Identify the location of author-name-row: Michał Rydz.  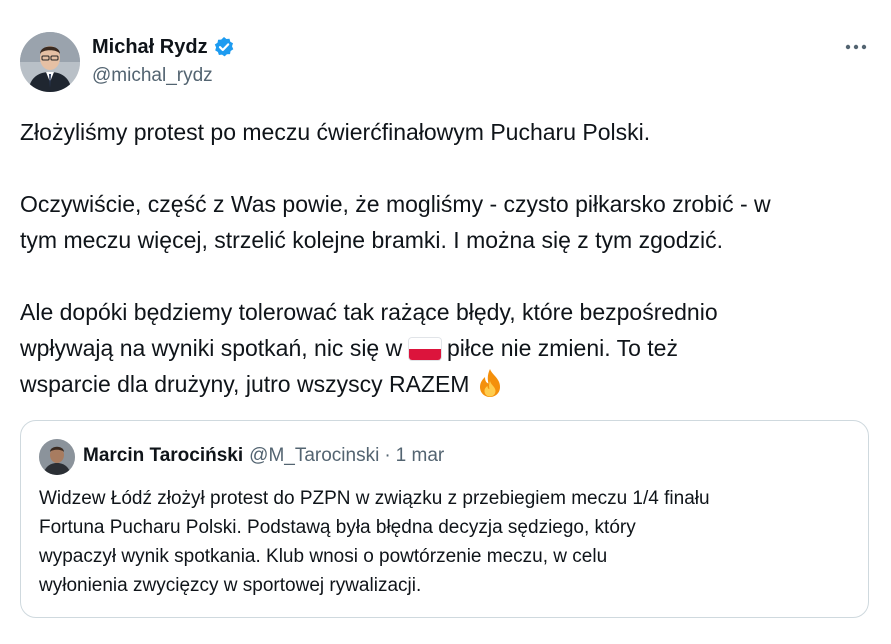
(163, 47).